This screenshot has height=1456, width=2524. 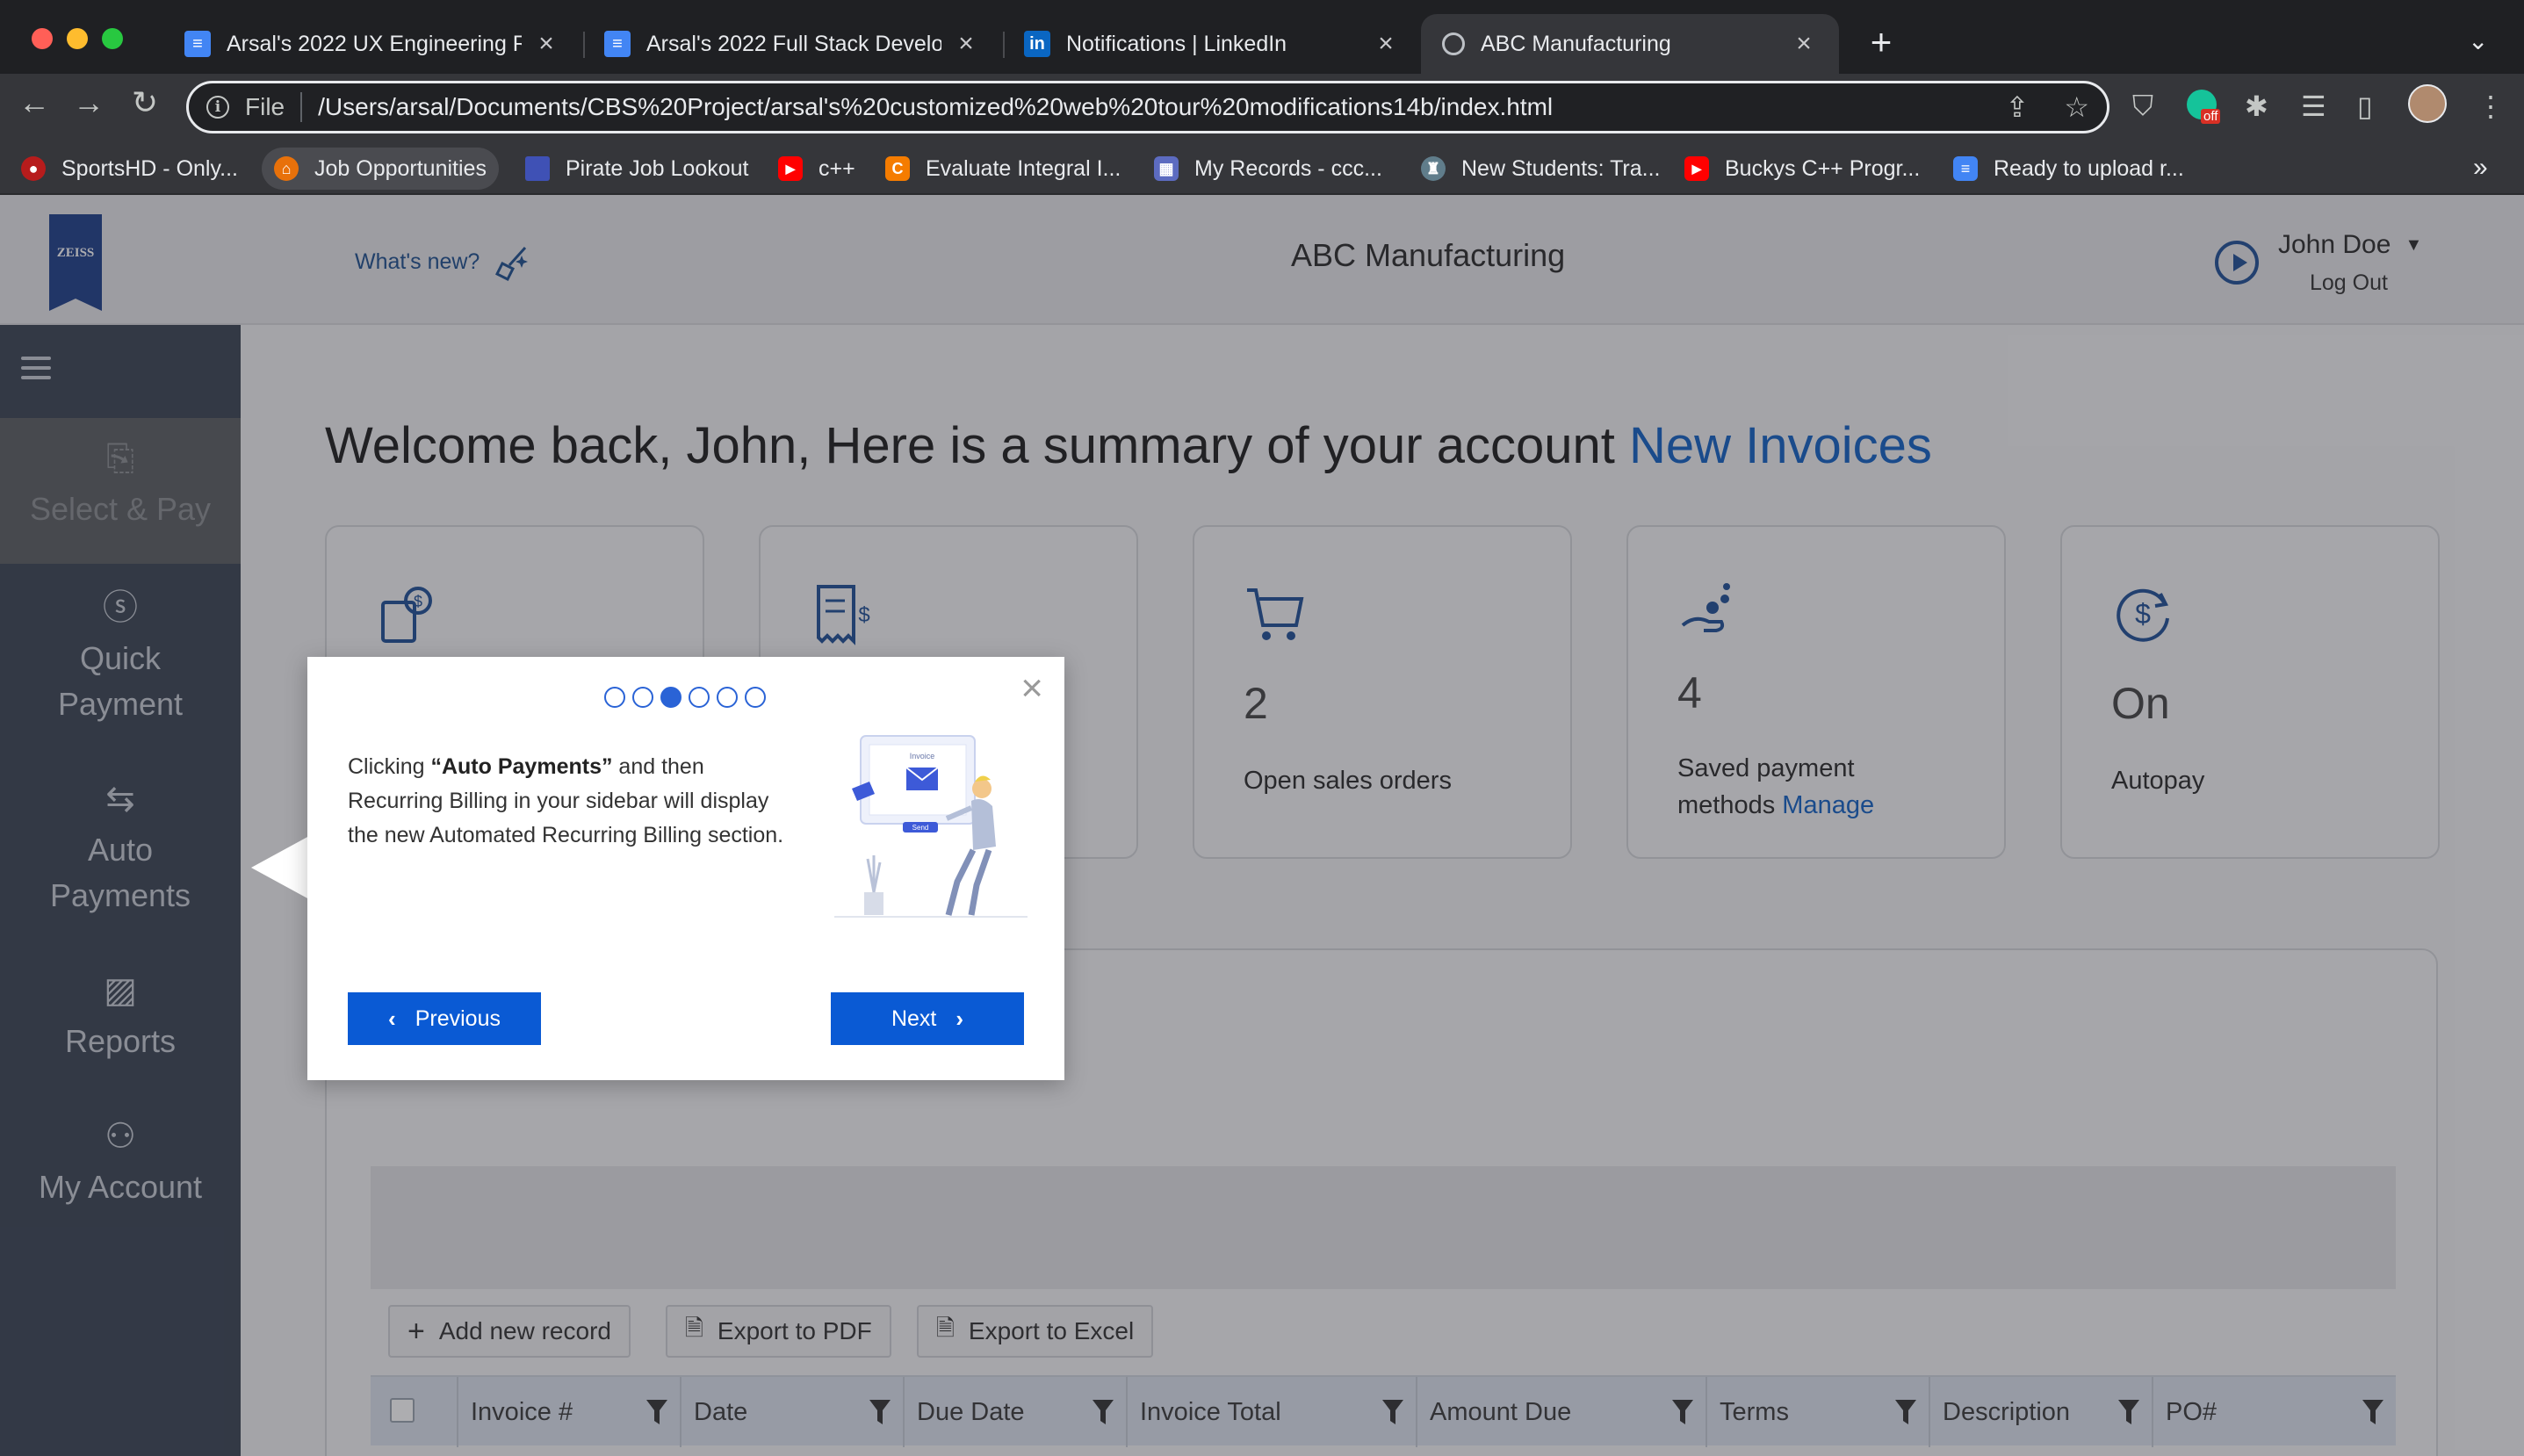 What do you see at coordinates (287, 168) in the screenshot?
I see `job-icon: ⌂` at bounding box center [287, 168].